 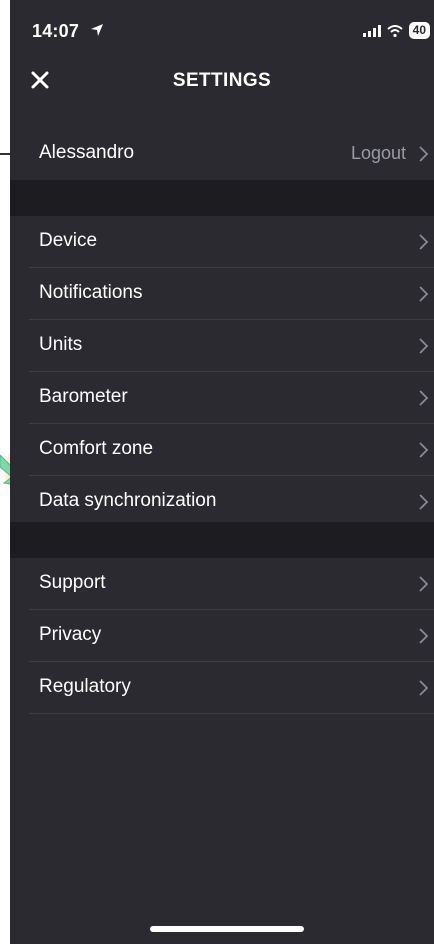 What do you see at coordinates (72, 582) in the screenshot?
I see `settings-item-label: Support` at bounding box center [72, 582].